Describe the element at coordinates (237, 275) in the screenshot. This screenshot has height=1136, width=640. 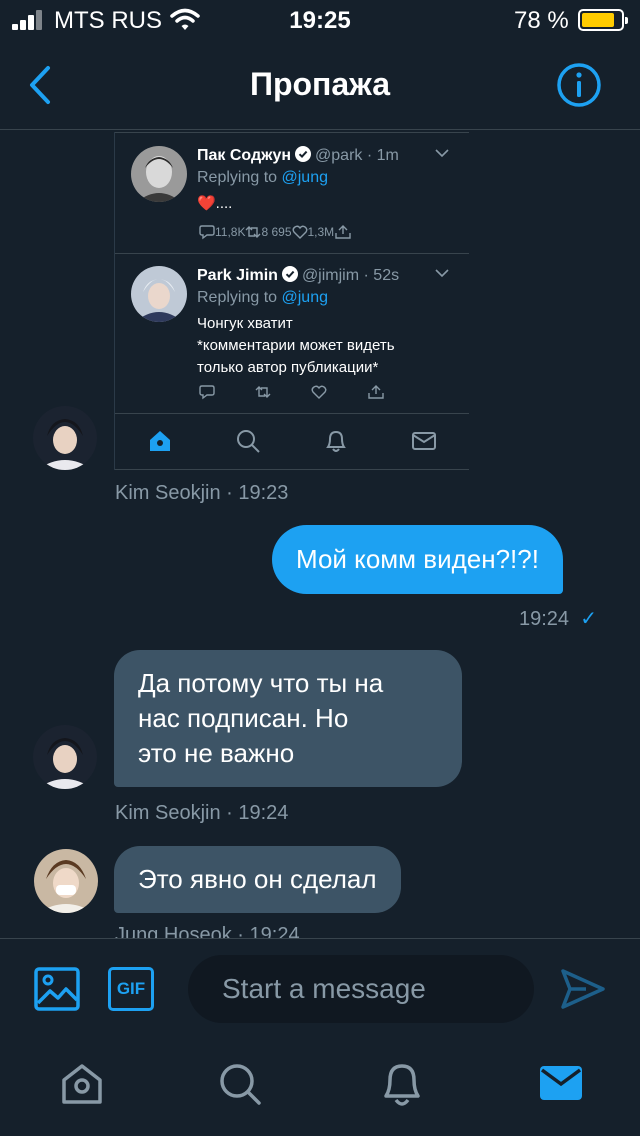
I see `tweet-author-name: Park Jimin` at that location.